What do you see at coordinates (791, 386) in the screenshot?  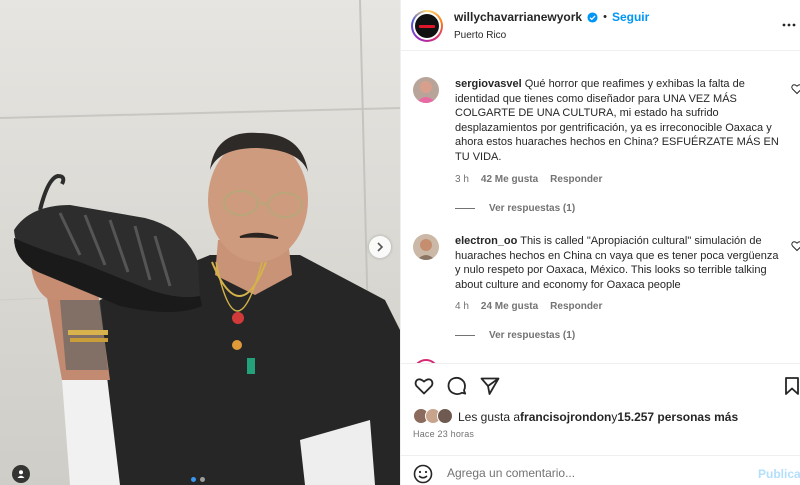 I see `bookmark-icon` at bounding box center [791, 386].